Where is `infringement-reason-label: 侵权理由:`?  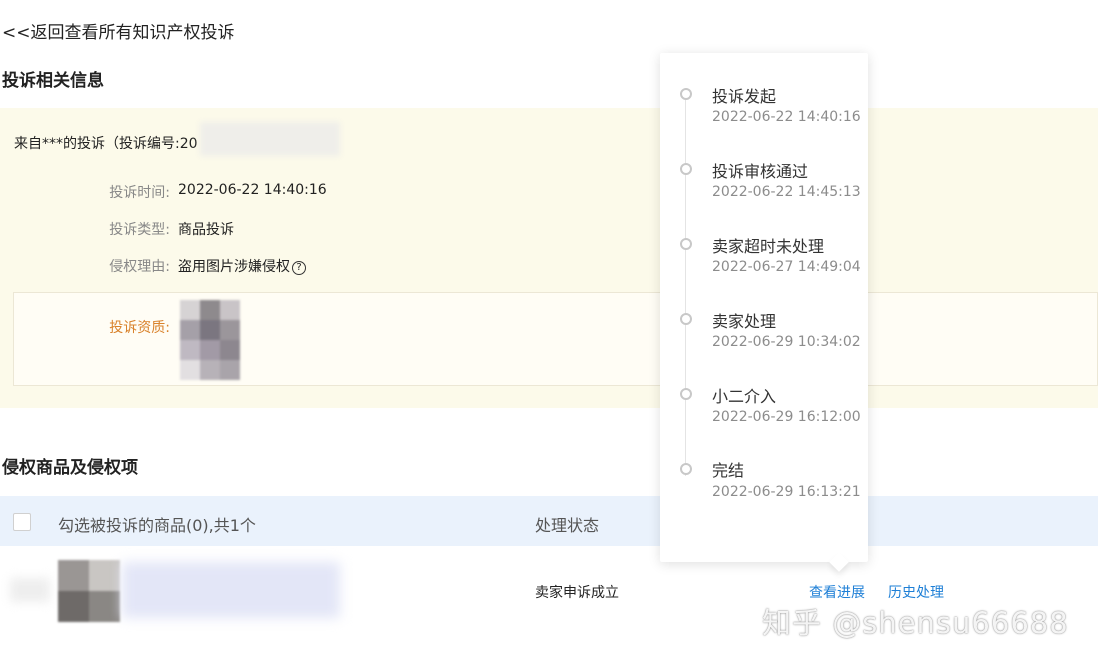
infringement-reason-label: 侵权理由: is located at coordinates (139, 267).